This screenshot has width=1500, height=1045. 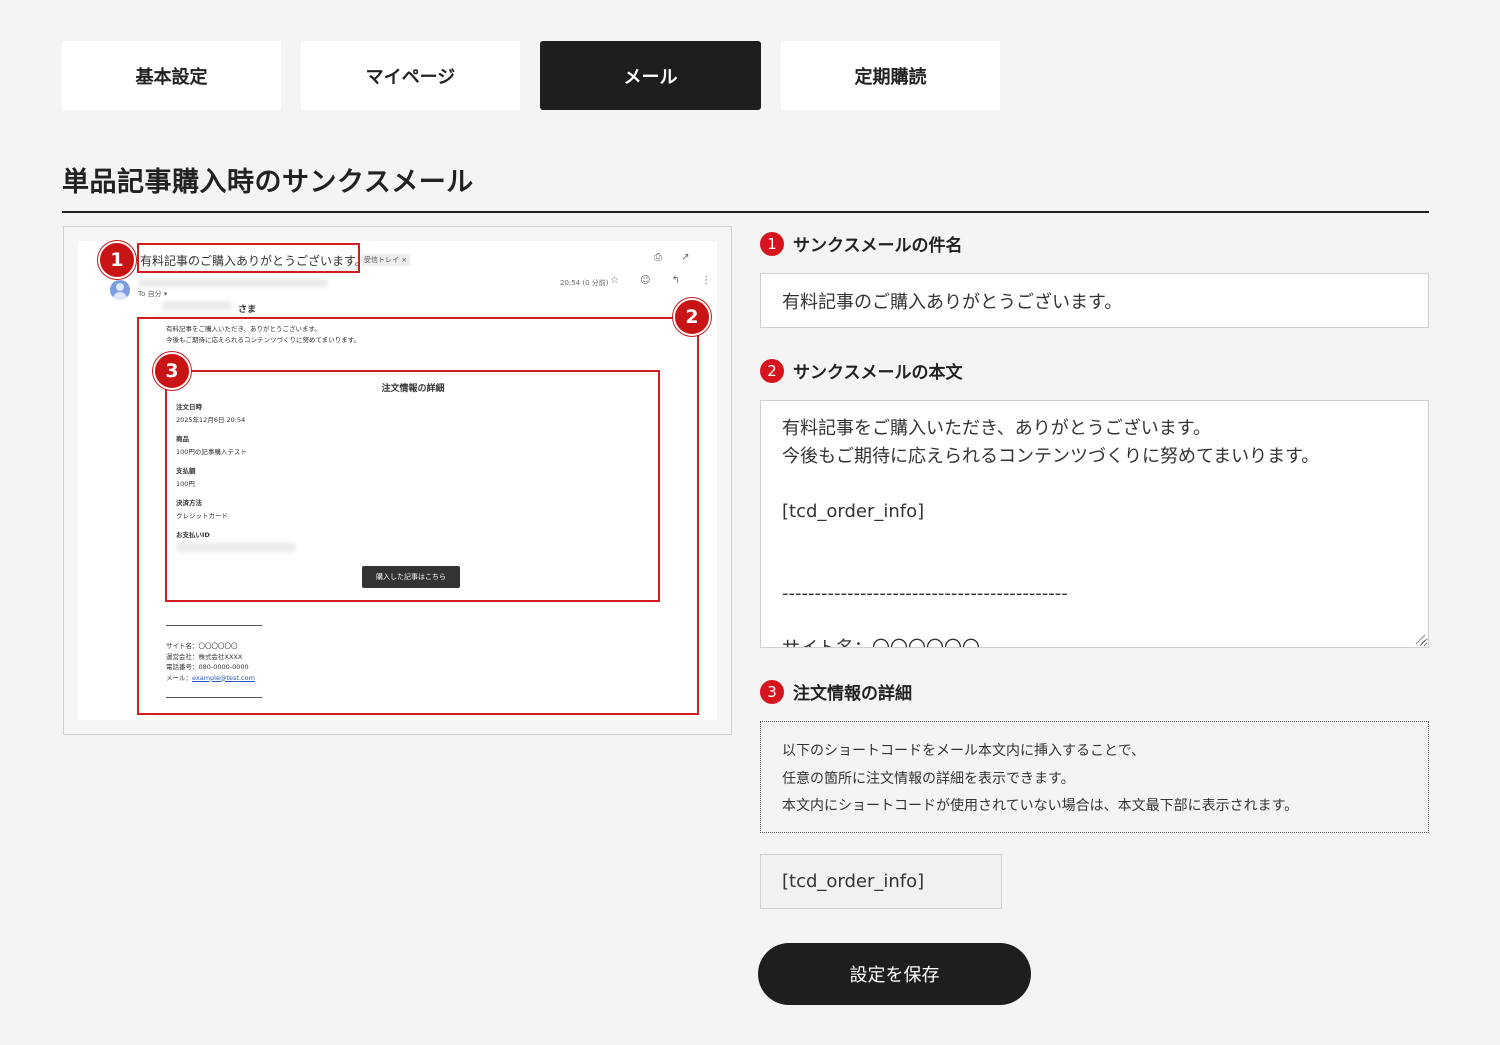 What do you see at coordinates (745, 212) in the screenshot?
I see `title-divider` at bounding box center [745, 212].